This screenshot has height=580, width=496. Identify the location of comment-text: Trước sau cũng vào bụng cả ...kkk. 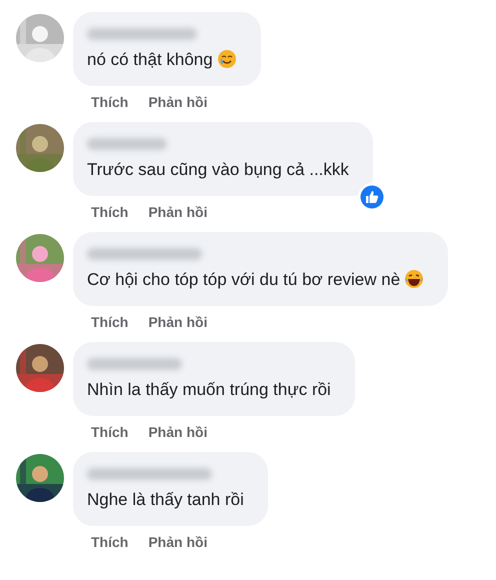
(218, 170).